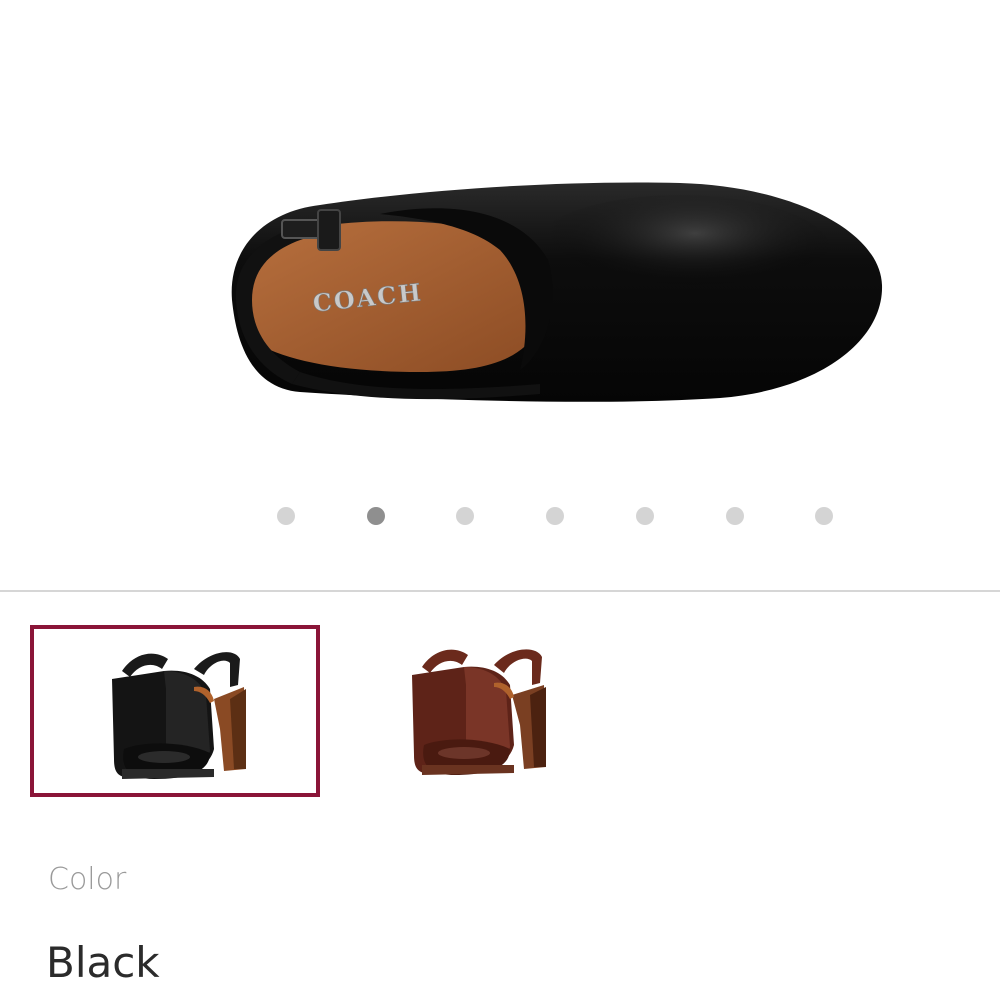  I want to click on section-divider, so click(500, 591).